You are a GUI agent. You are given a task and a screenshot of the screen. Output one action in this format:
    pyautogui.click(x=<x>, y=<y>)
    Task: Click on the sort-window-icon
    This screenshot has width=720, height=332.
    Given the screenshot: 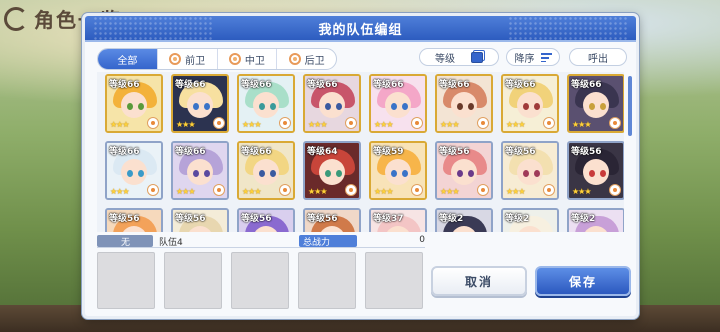 What is the action you would take?
    pyautogui.click(x=477, y=57)
    